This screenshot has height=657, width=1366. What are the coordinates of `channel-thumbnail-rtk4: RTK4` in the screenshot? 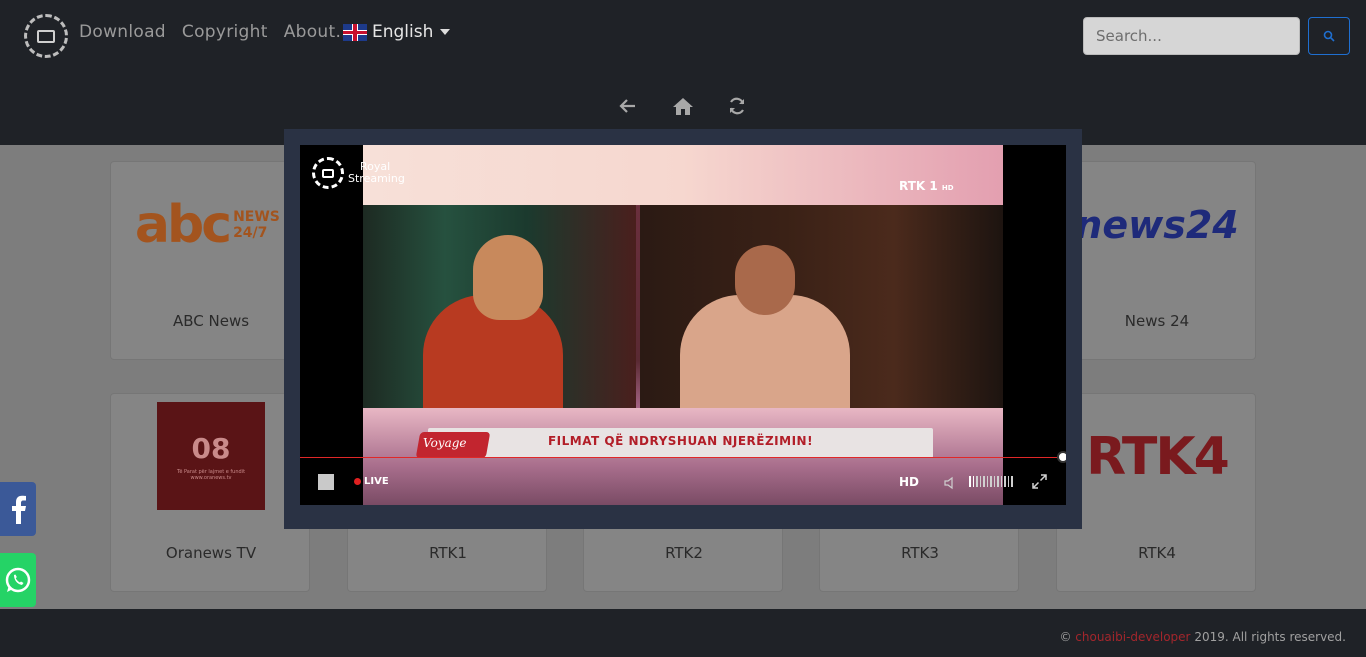 It's located at (1157, 457).